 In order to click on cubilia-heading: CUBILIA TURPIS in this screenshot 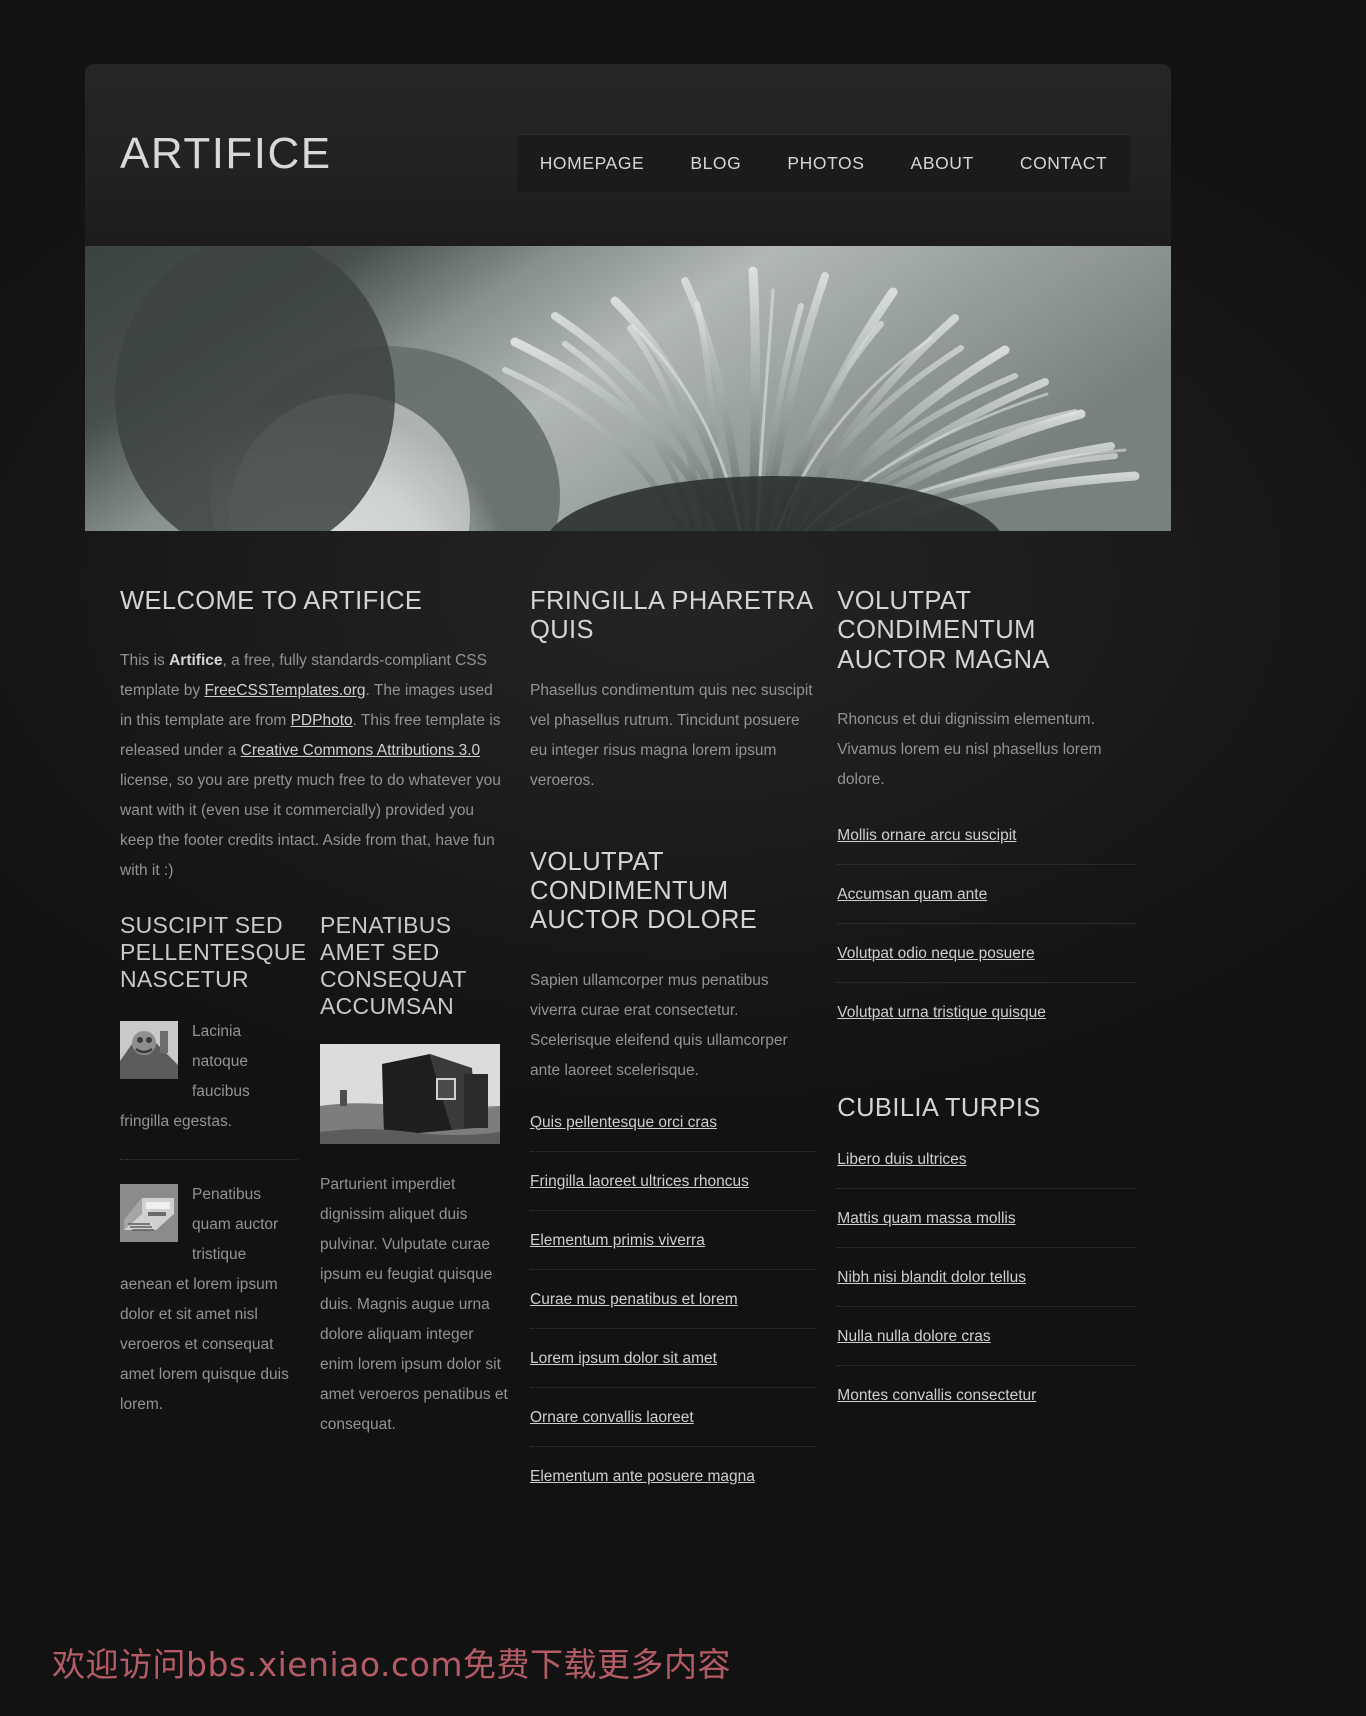, I will do `click(939, 1107)`.